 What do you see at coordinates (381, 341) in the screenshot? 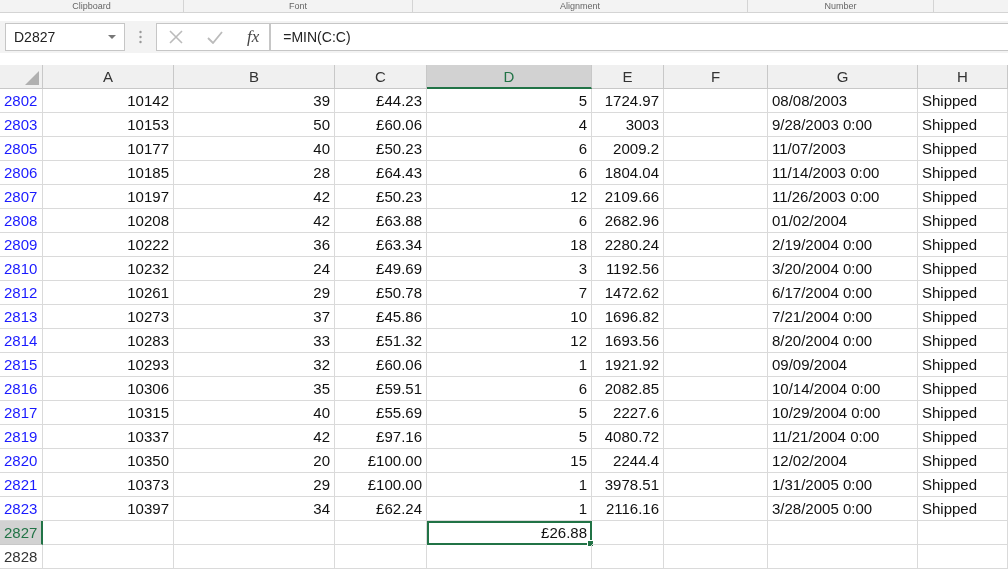
I see `table-cell: £51.32` at bounding box center [381, 341].